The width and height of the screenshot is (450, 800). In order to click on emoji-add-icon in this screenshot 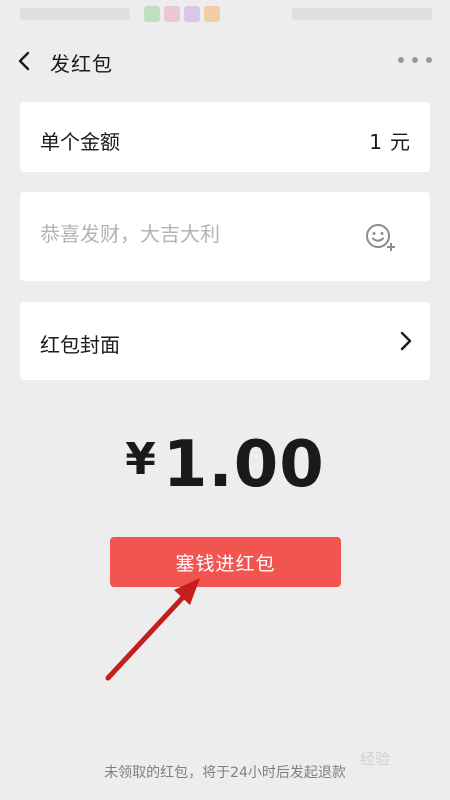, I will do `click(380, 237)`.